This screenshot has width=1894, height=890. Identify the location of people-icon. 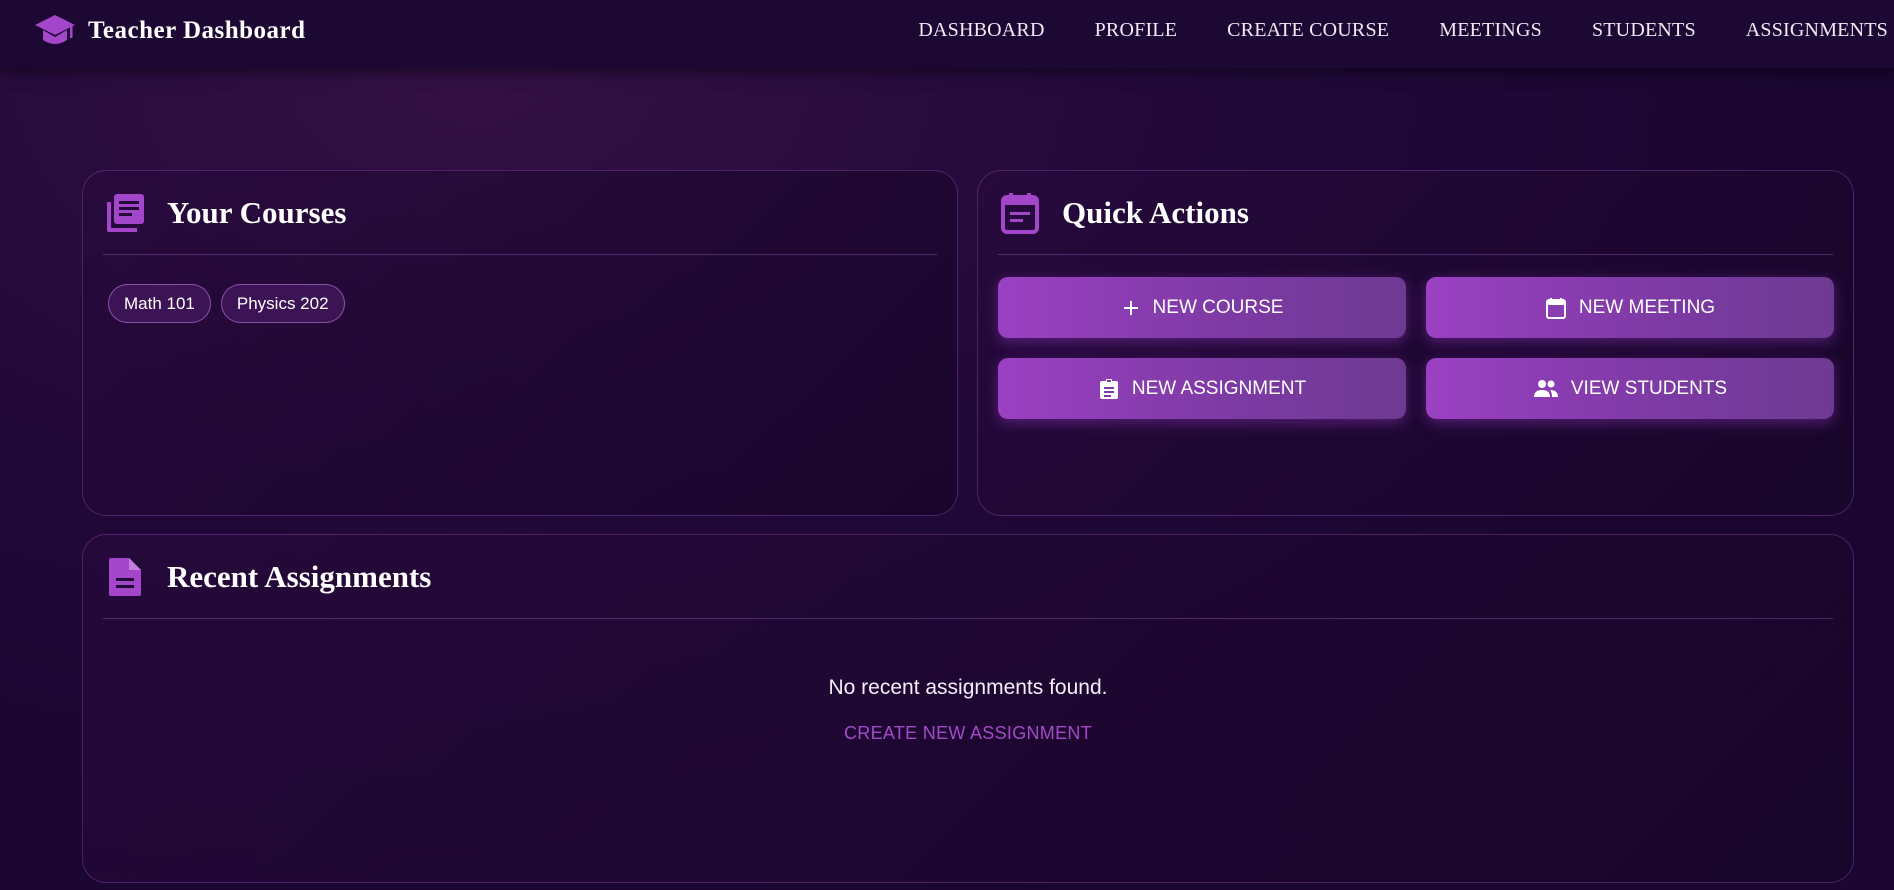
(1545, 388).